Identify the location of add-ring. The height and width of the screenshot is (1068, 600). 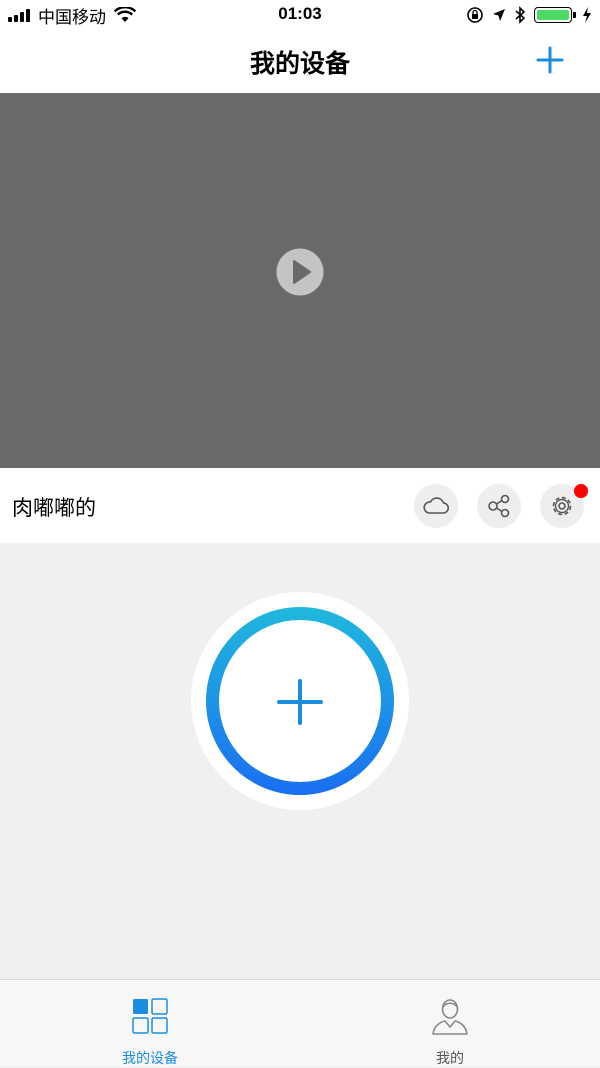
(300, 701).